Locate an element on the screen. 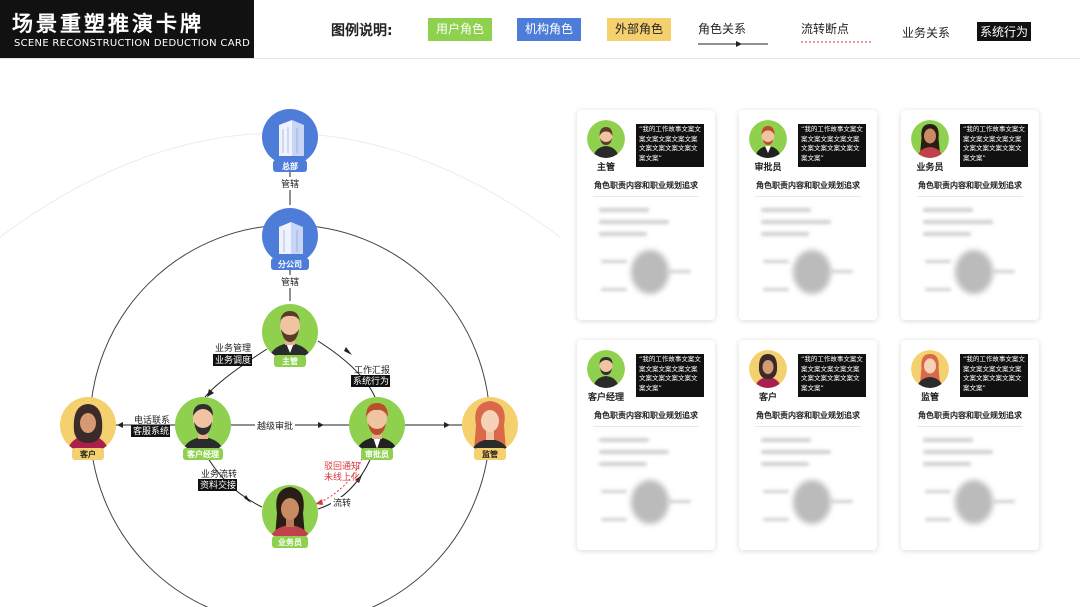 The height and width of the screenshot is (607, 1080). node-label-approver: 审批员 is located at coordinates (377, 454).